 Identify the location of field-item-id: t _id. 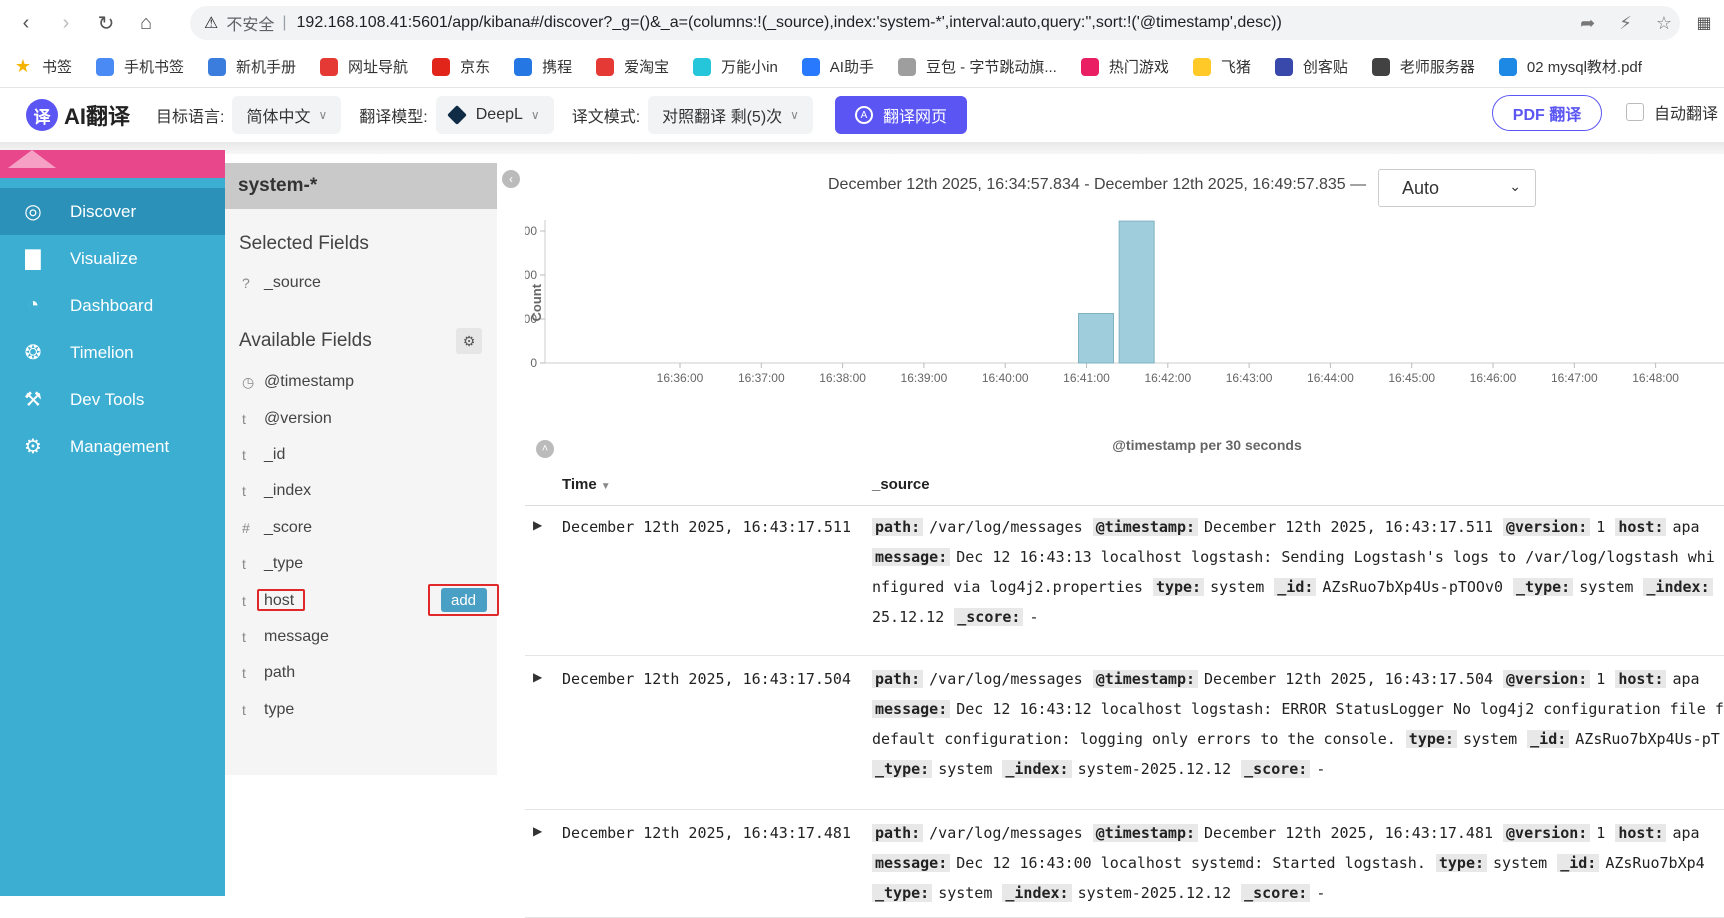
(361, 455).